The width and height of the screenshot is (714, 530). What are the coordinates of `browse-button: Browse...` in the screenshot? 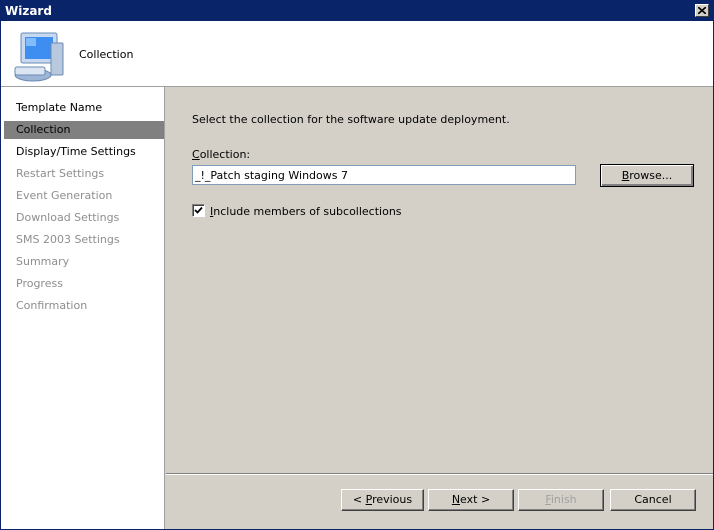 It's located at (647, 175).